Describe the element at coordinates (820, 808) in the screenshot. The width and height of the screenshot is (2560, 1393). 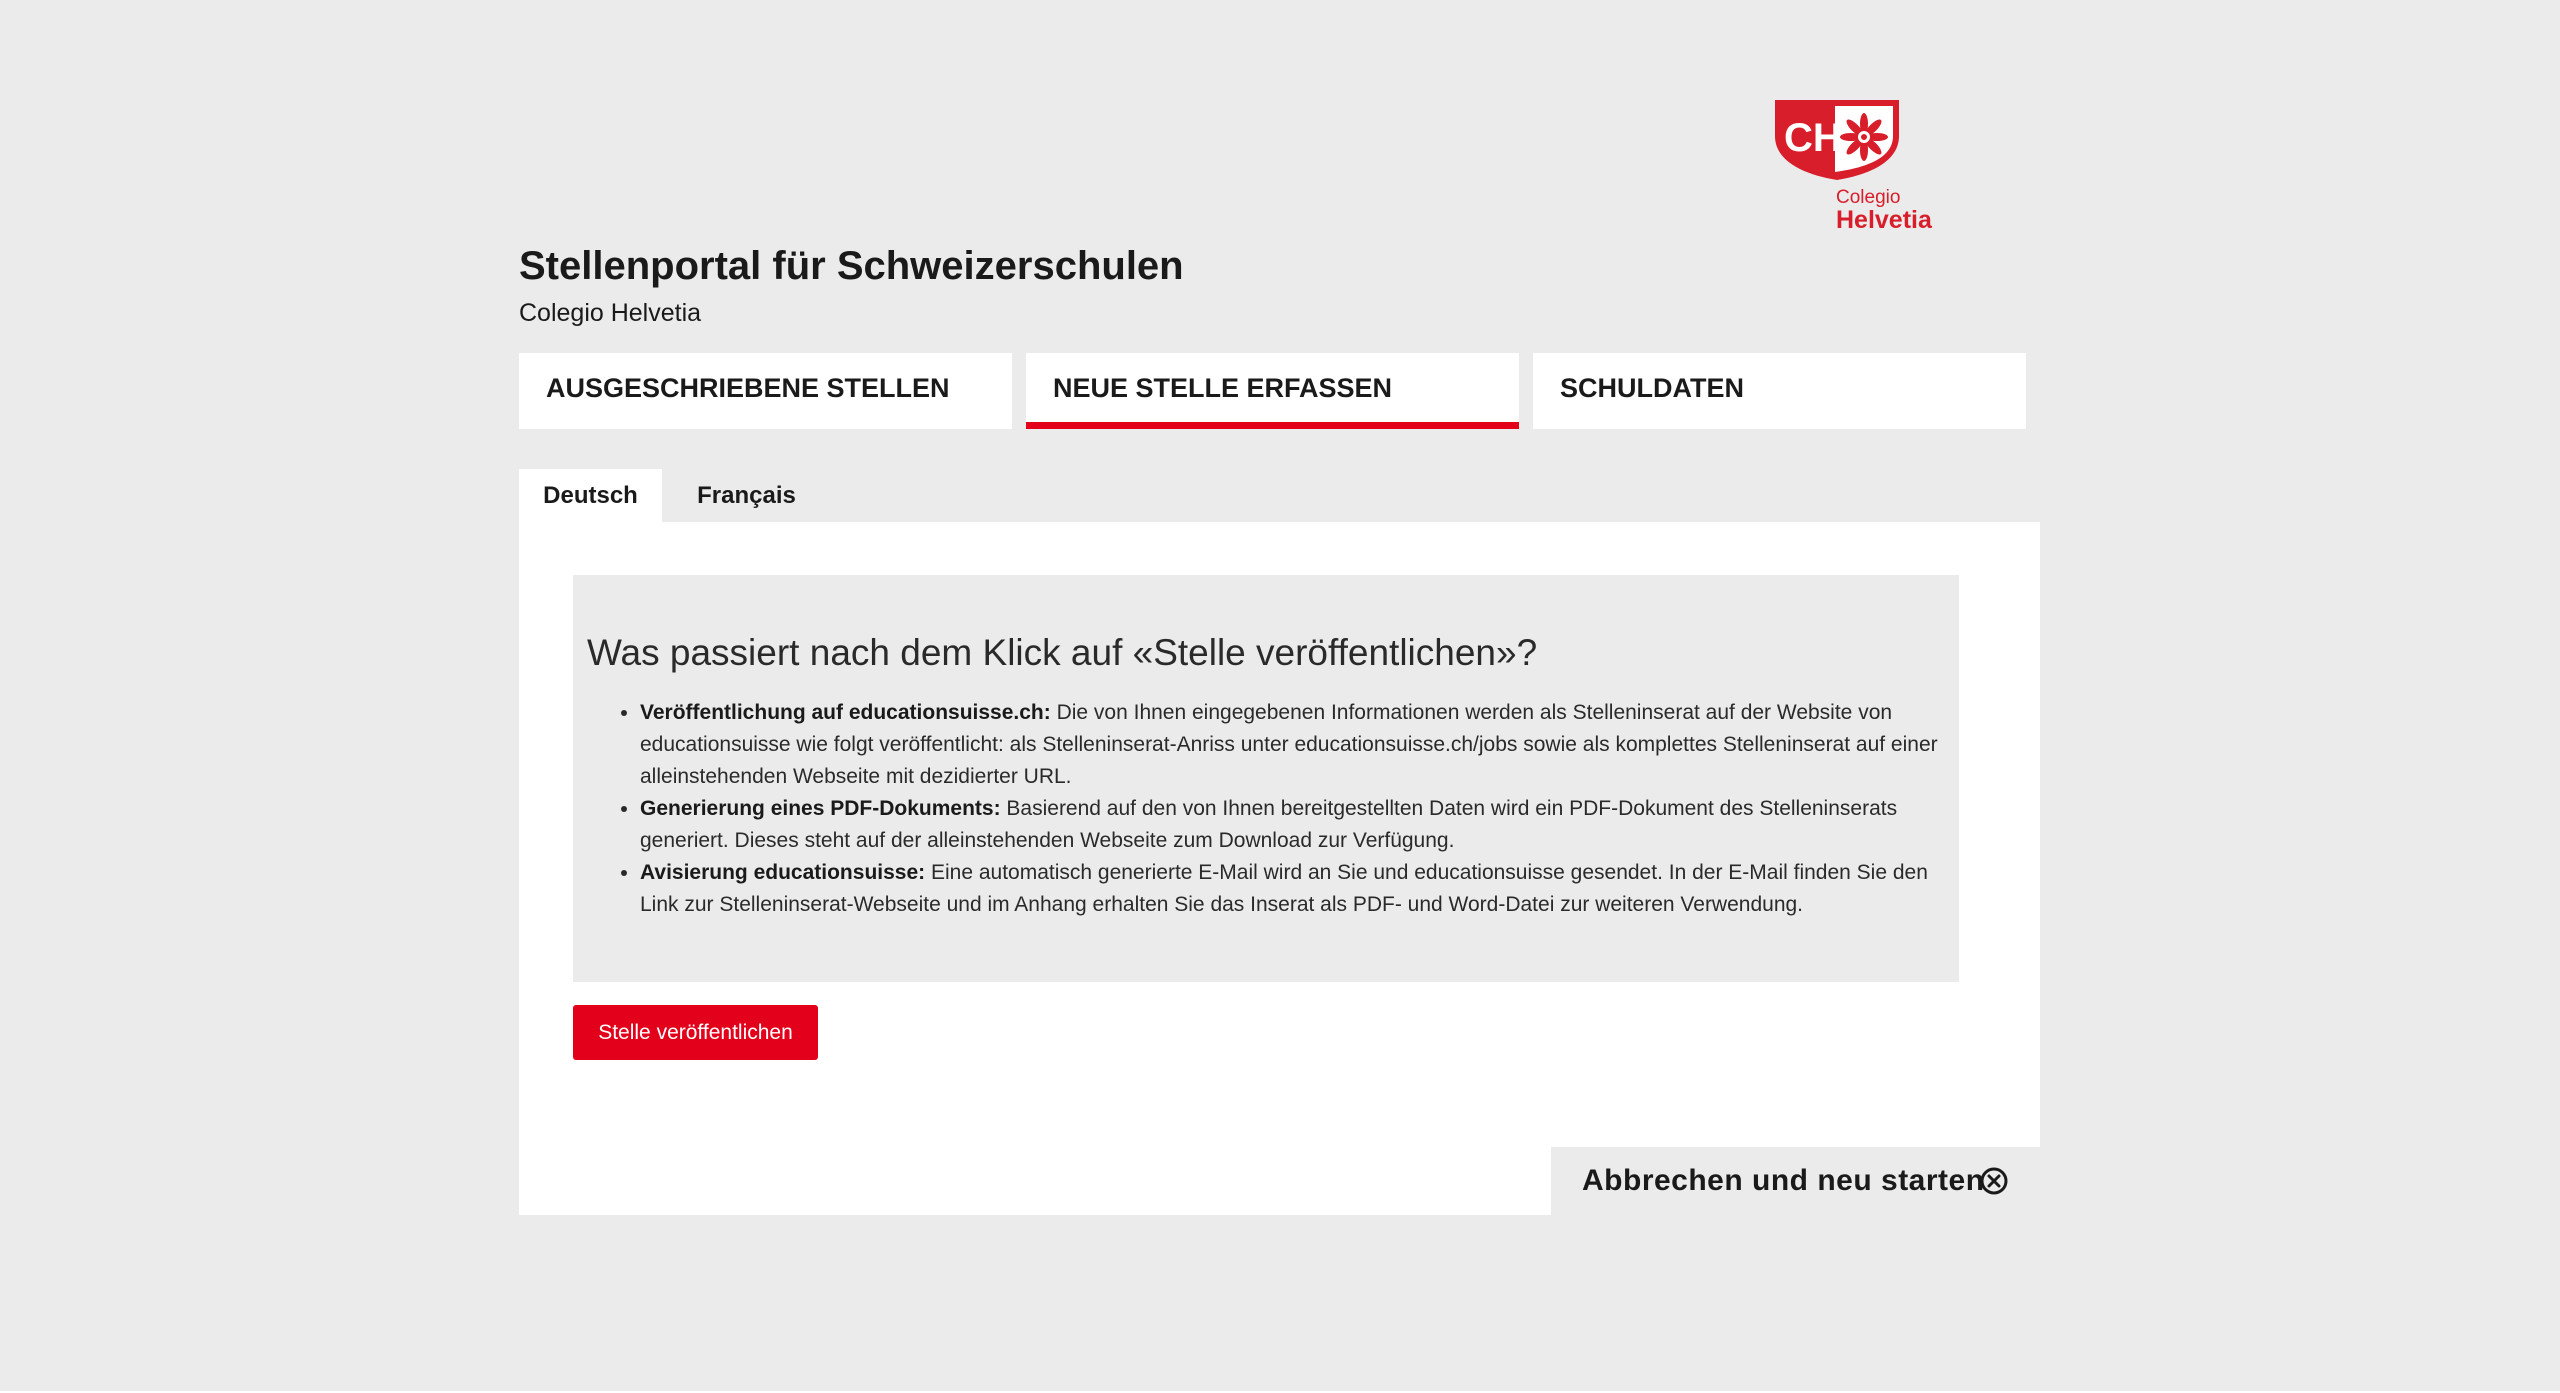
I see `list-item-term: Generierung eines PDF-Dokuments:` at that location.